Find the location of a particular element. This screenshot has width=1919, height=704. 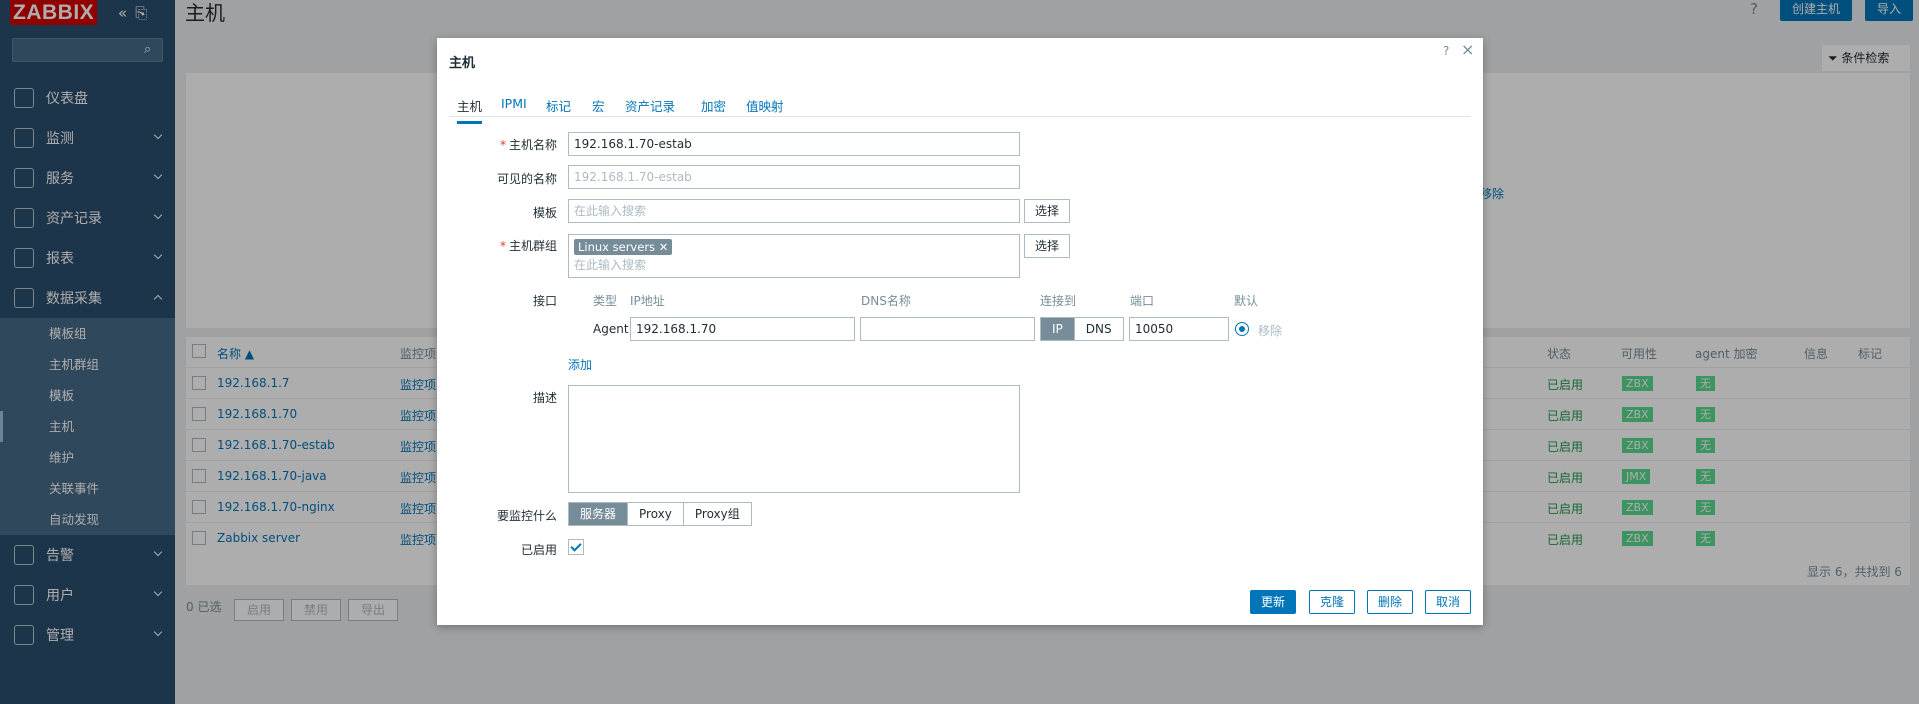

interface-header-port: 端口 is located at coordinates (1142, 301).